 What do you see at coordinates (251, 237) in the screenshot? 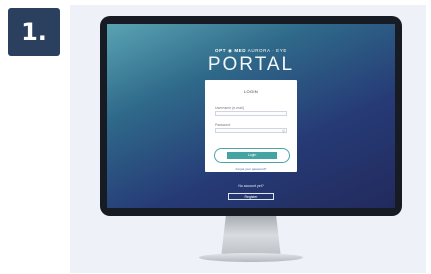
I see `monitor-stand` at bounding box center [251, 237].